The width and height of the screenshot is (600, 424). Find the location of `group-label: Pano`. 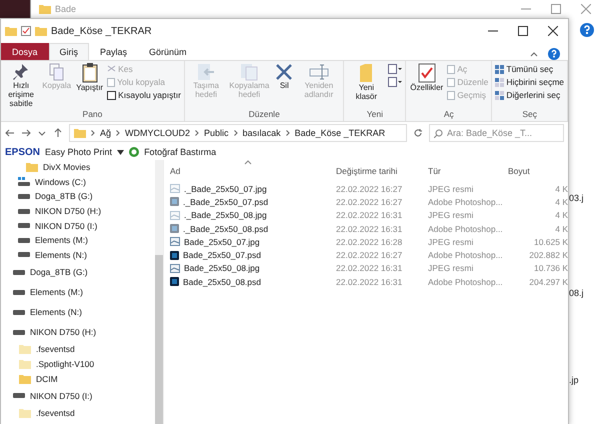

group-label: Pano is located at coordinates (93, 115).